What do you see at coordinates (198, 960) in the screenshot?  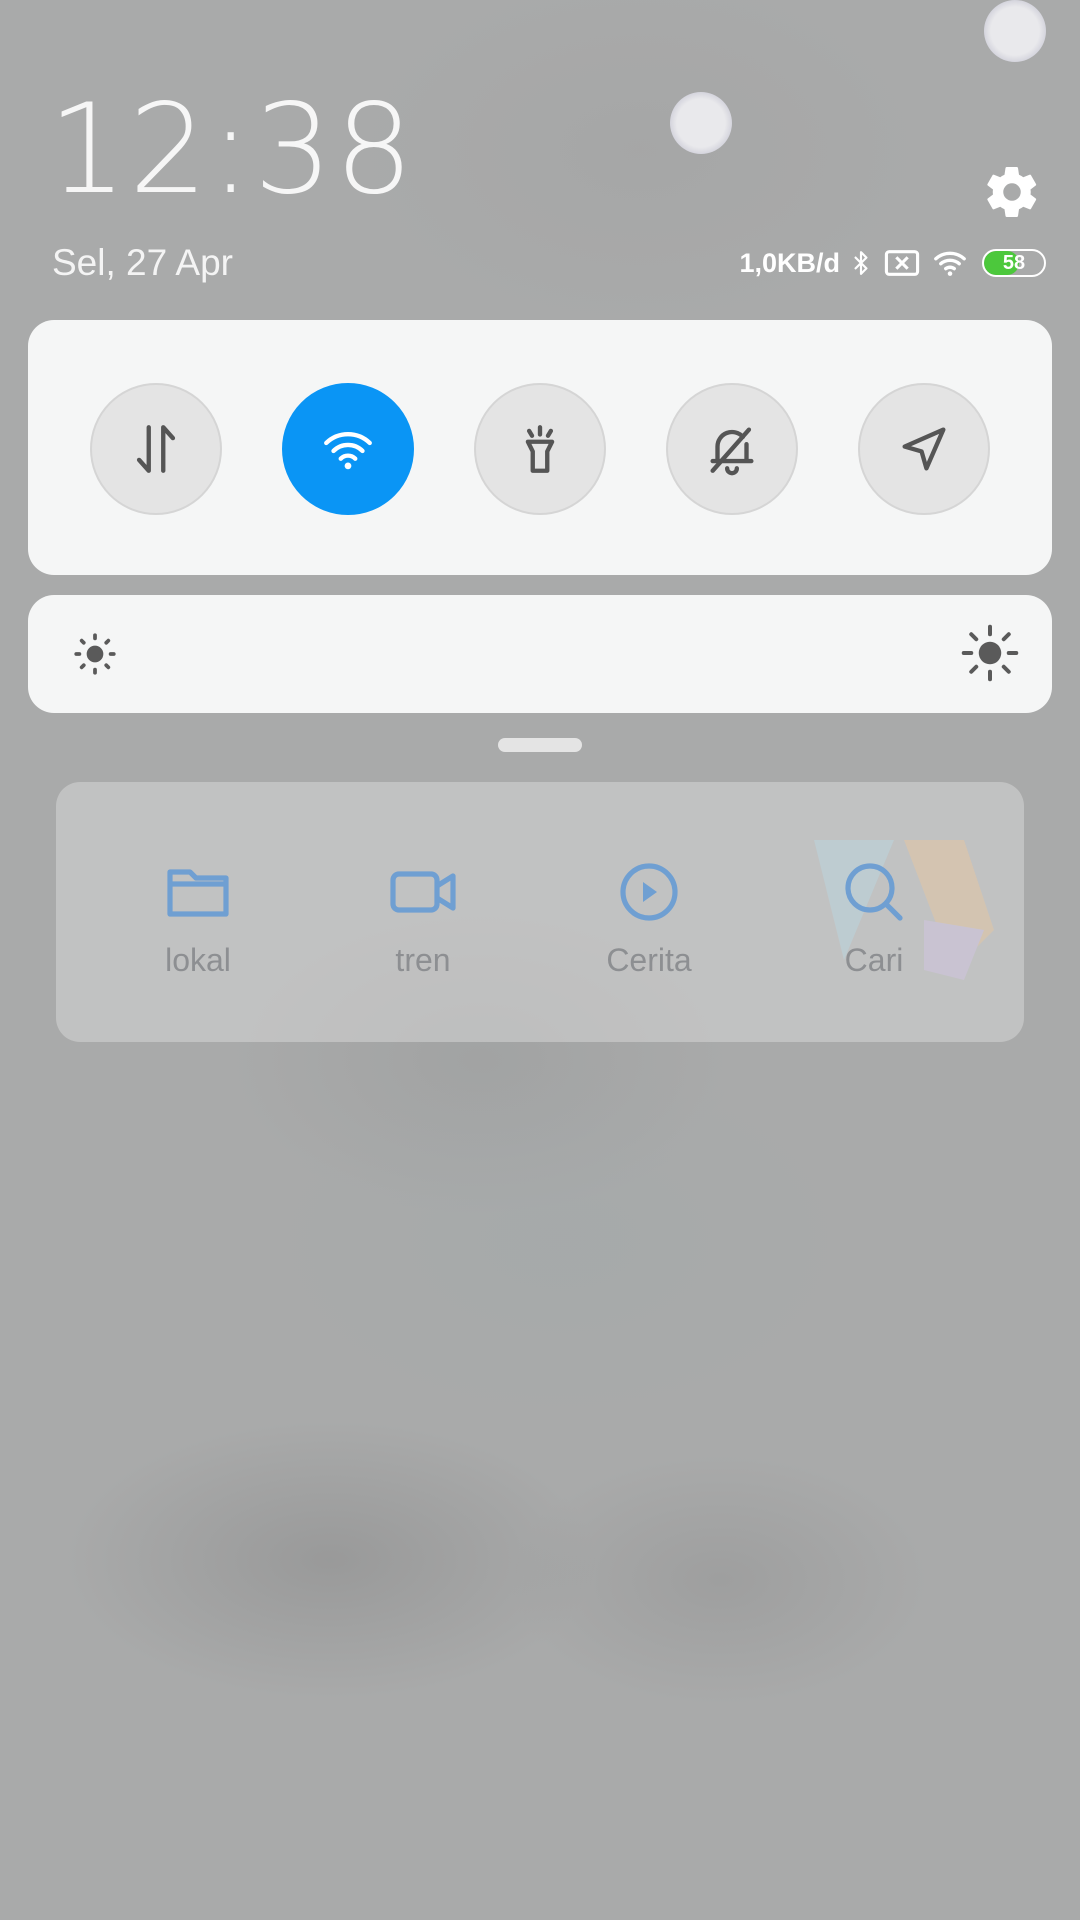 I see `shortcut-label: lokal` at bounding box center [198, 960].